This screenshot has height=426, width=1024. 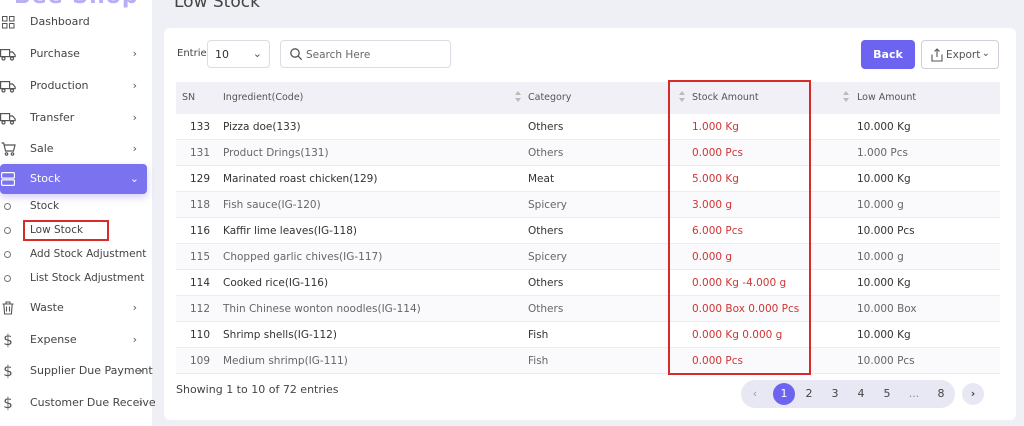 I want to click on stock-amount-highlight-box, so click(x=739, y=227).